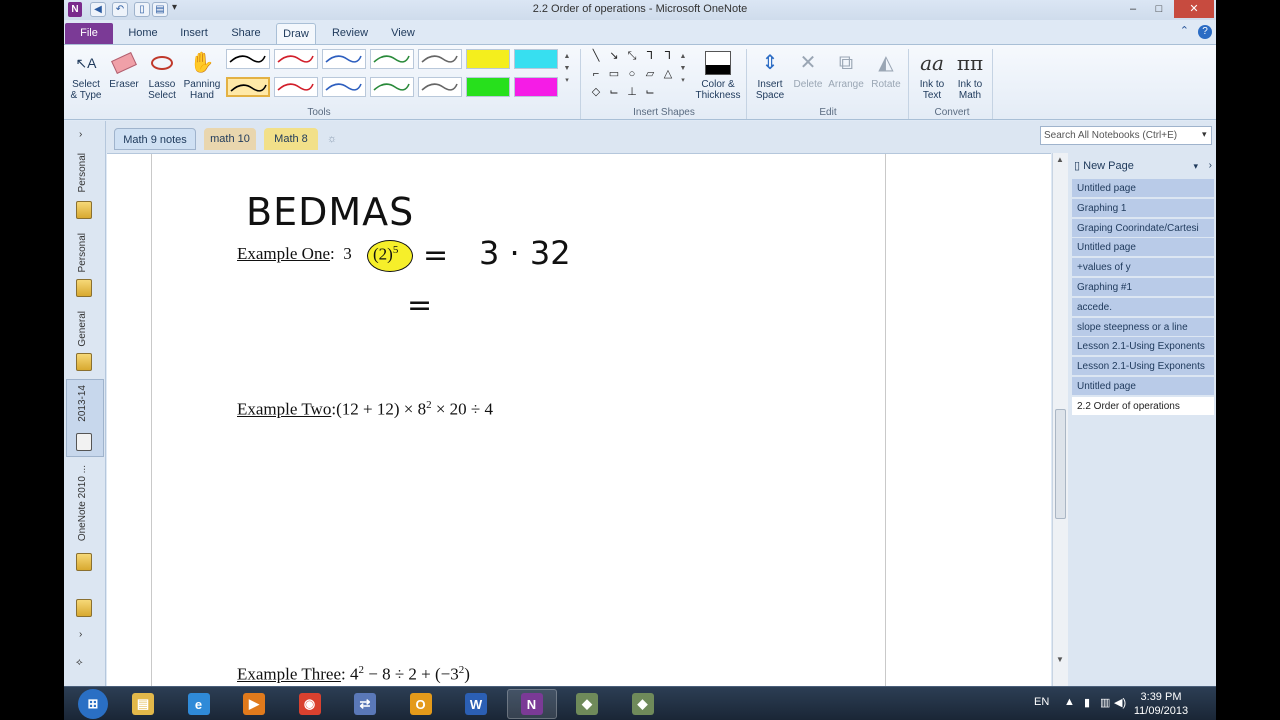 The width and height of the screenshot is (1280, 720). Describe the element at coordinates (650, 56) in the screenshot. I see `axis-shape-icon: ⅂` at that location.